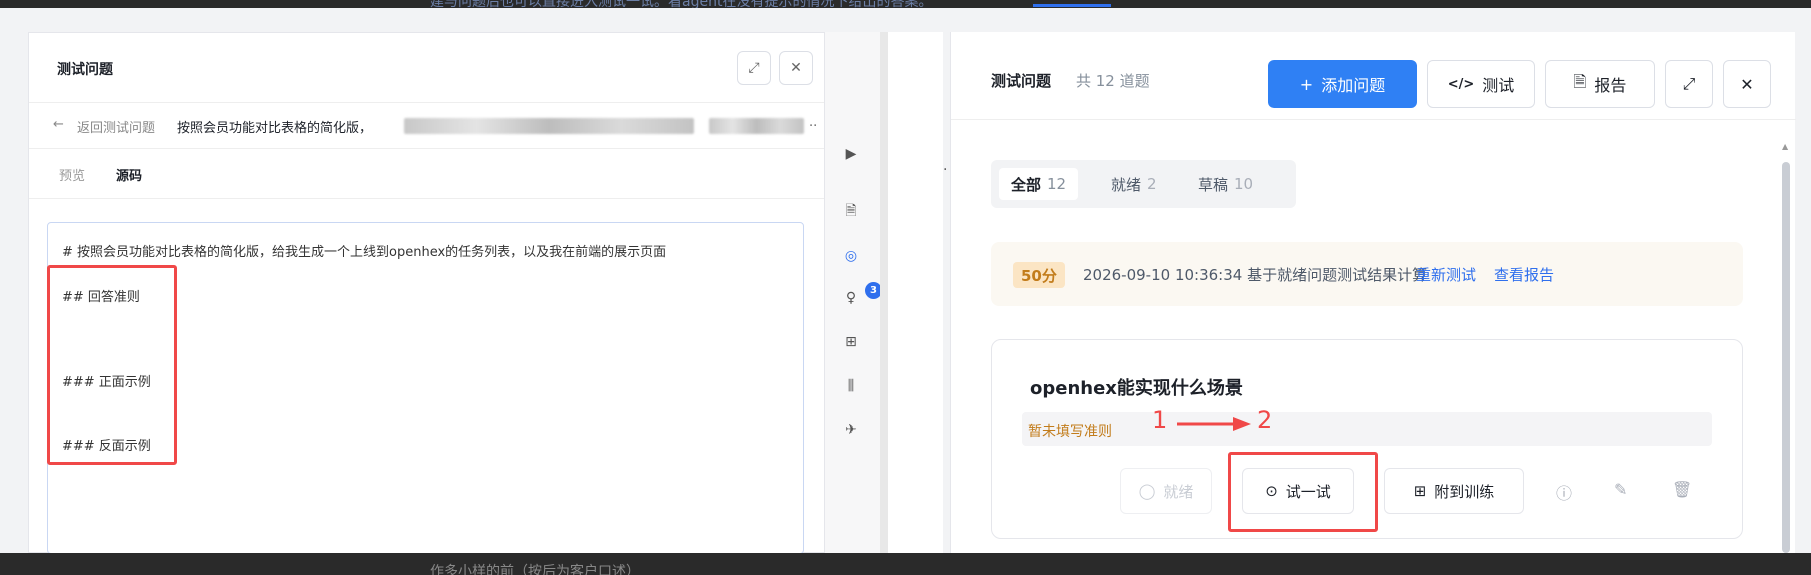 This screenshot has height=575, width=1811. What do you see at coordinates (1481, 84) in the screenshot?
I see `test-button: </> 测试` at bounding box center [1481, 84].